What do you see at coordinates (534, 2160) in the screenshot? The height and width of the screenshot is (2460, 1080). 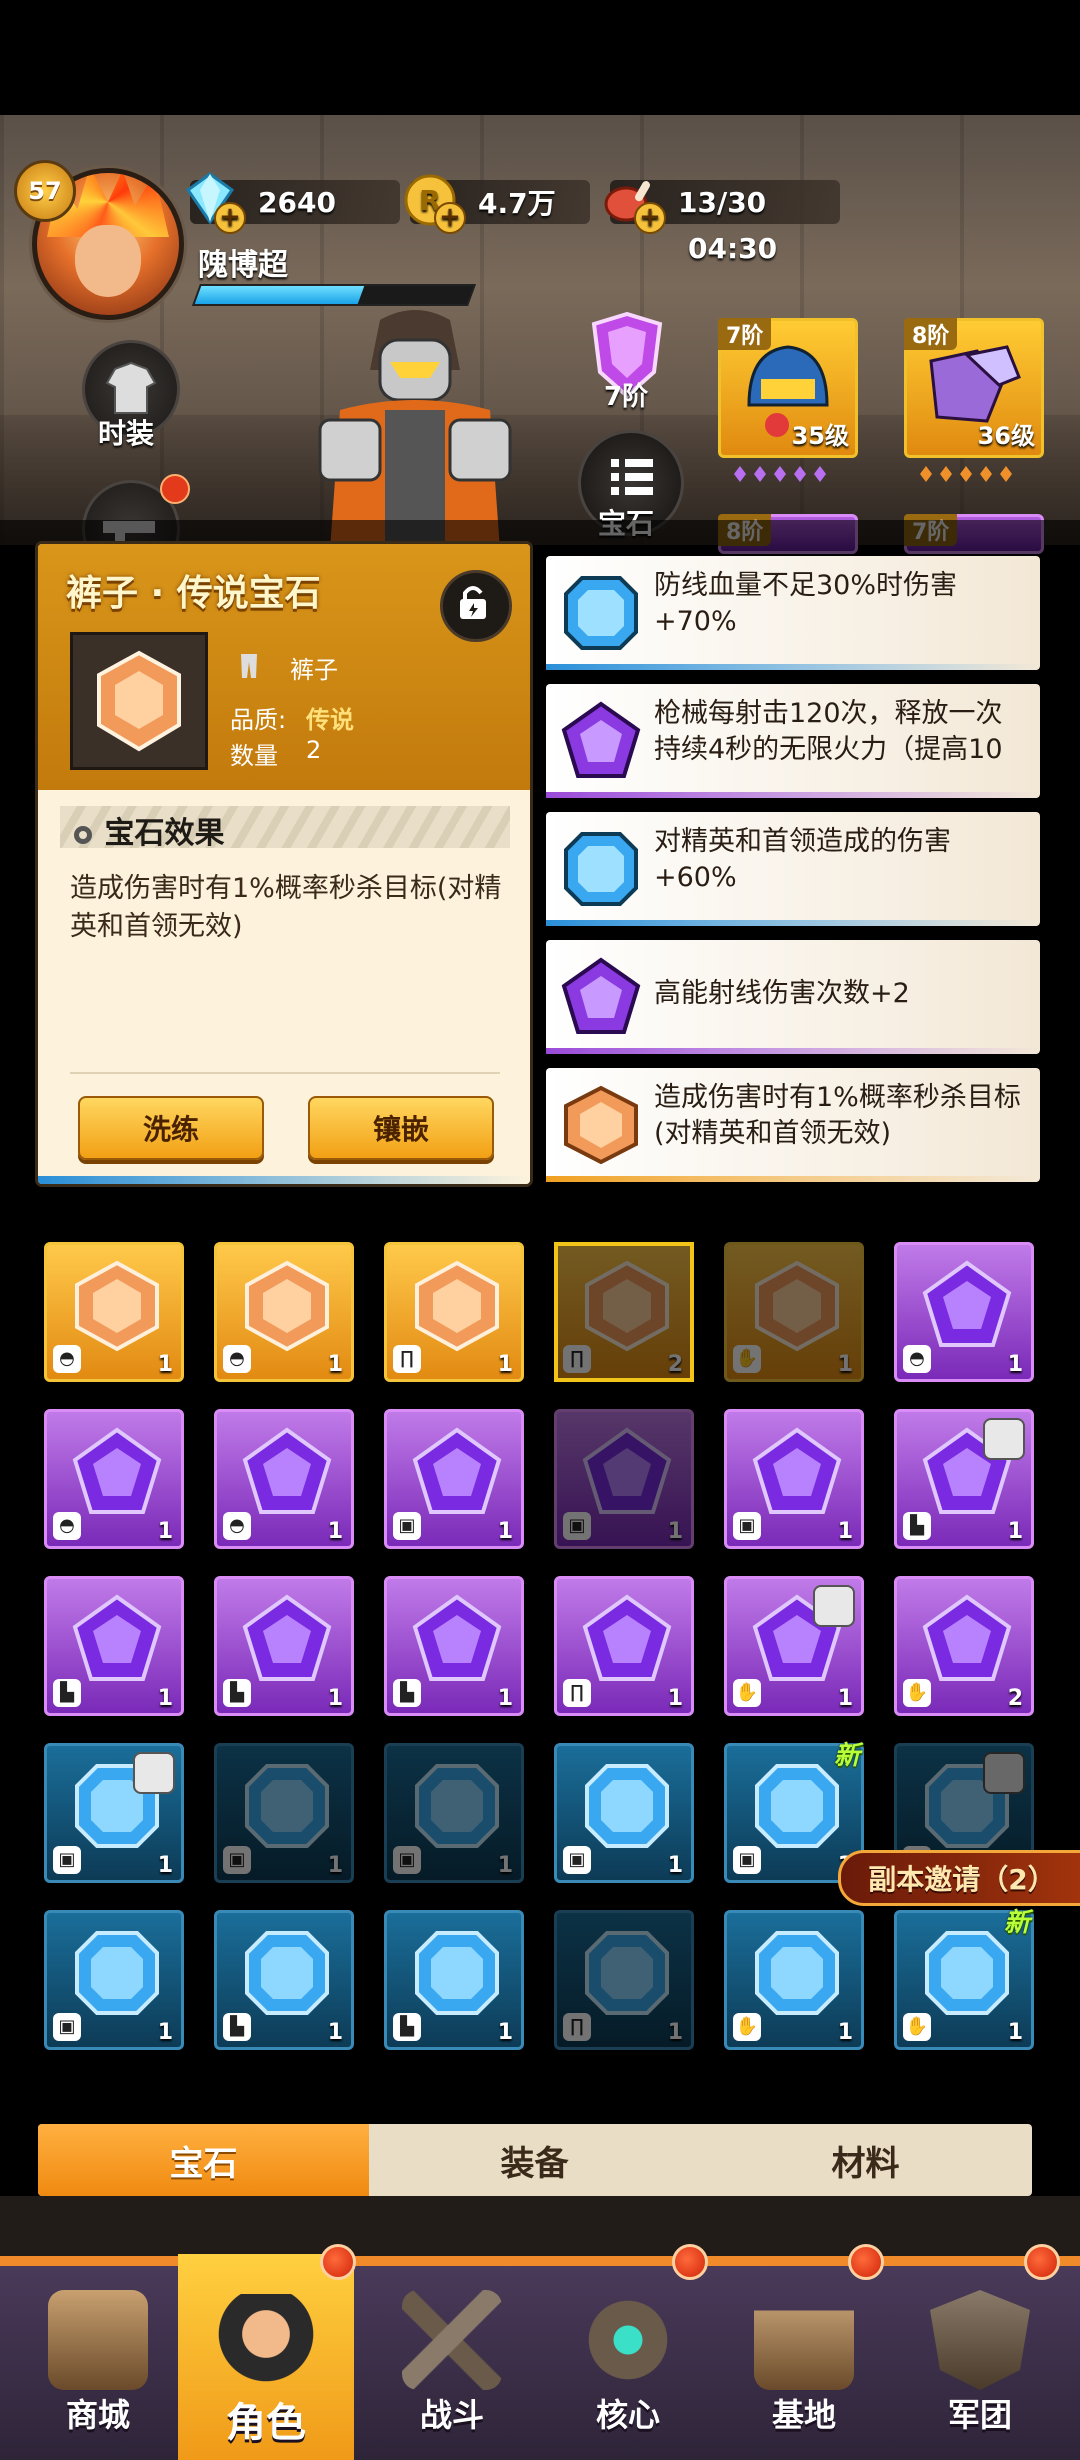 I see `tab-equipment: 装备` at bounding box center [534, 2160].